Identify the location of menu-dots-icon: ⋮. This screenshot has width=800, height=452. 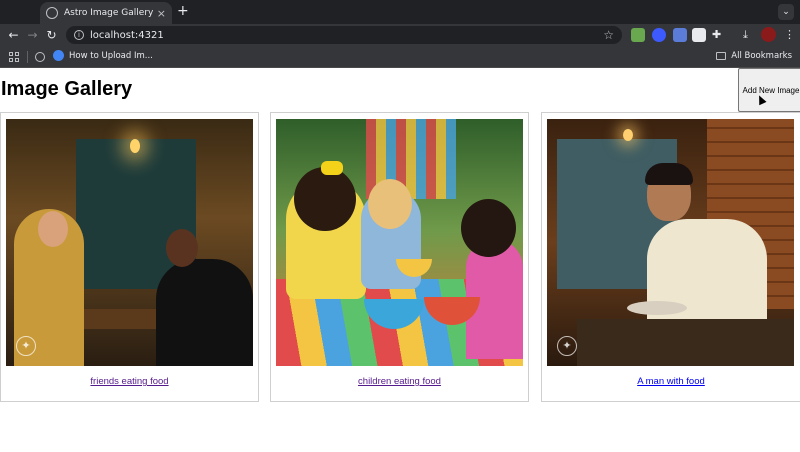
(789, 35).